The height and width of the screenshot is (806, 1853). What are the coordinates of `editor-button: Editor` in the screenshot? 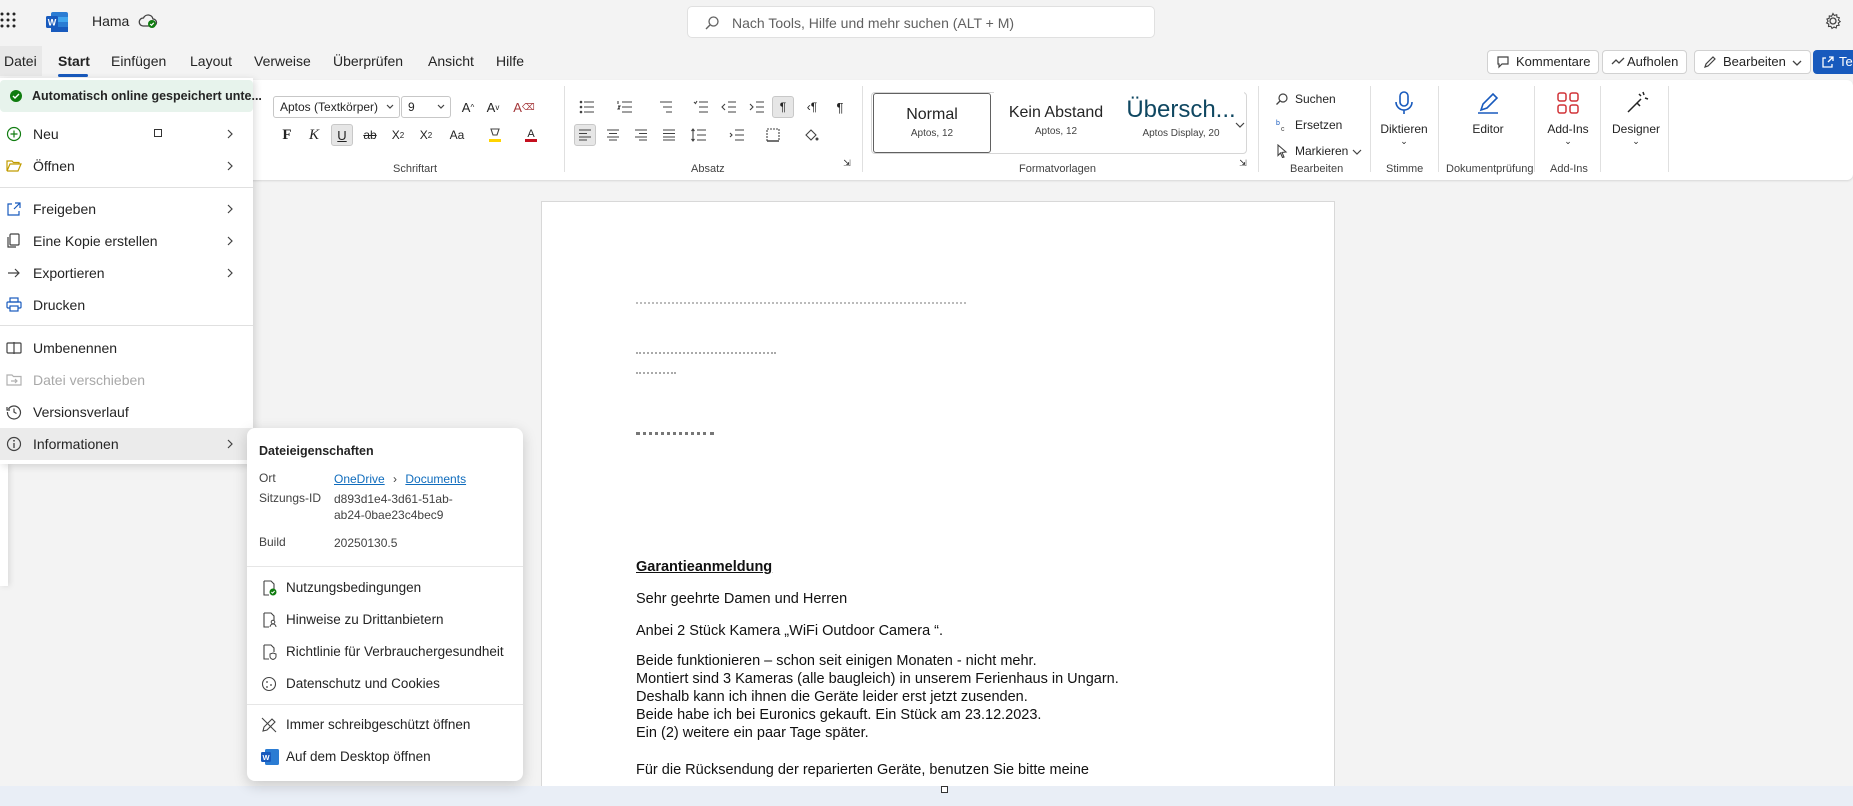 It's located at (1488, 113).